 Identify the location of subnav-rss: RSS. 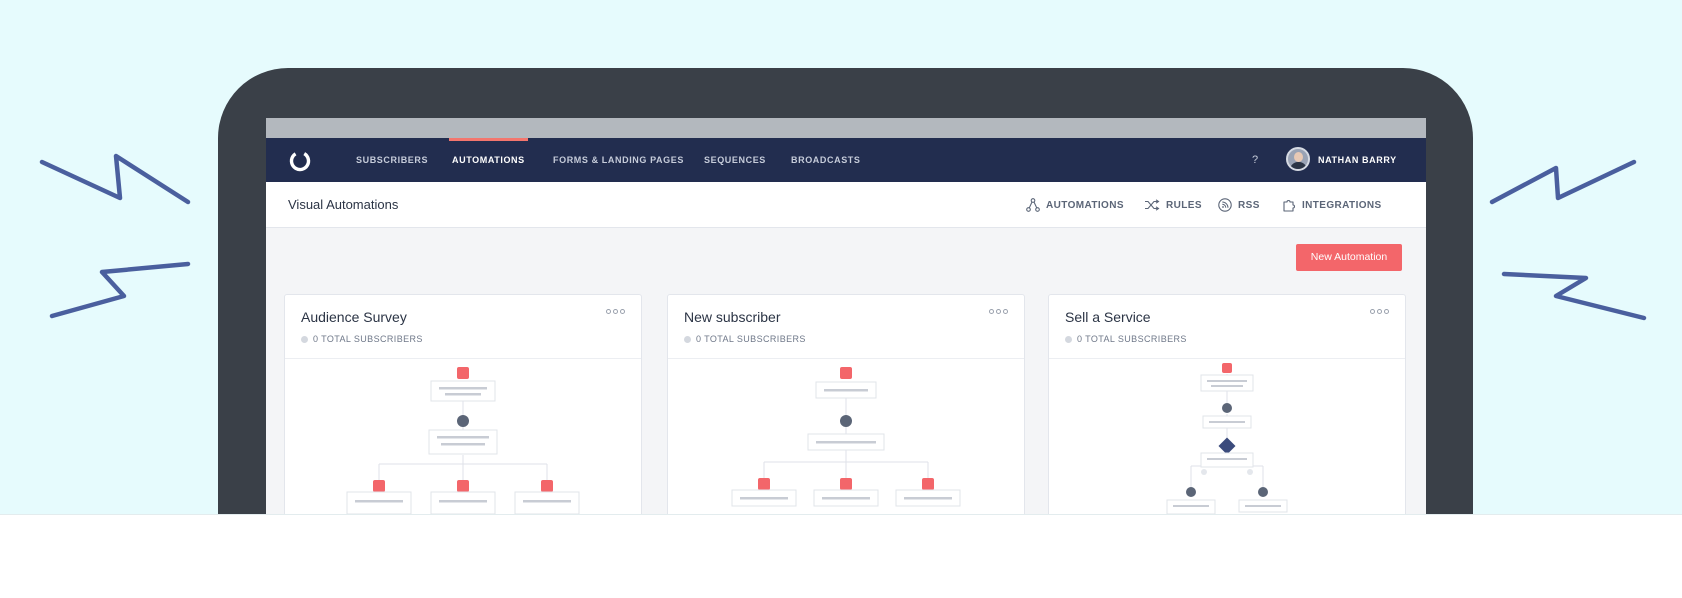
(1239, 205).